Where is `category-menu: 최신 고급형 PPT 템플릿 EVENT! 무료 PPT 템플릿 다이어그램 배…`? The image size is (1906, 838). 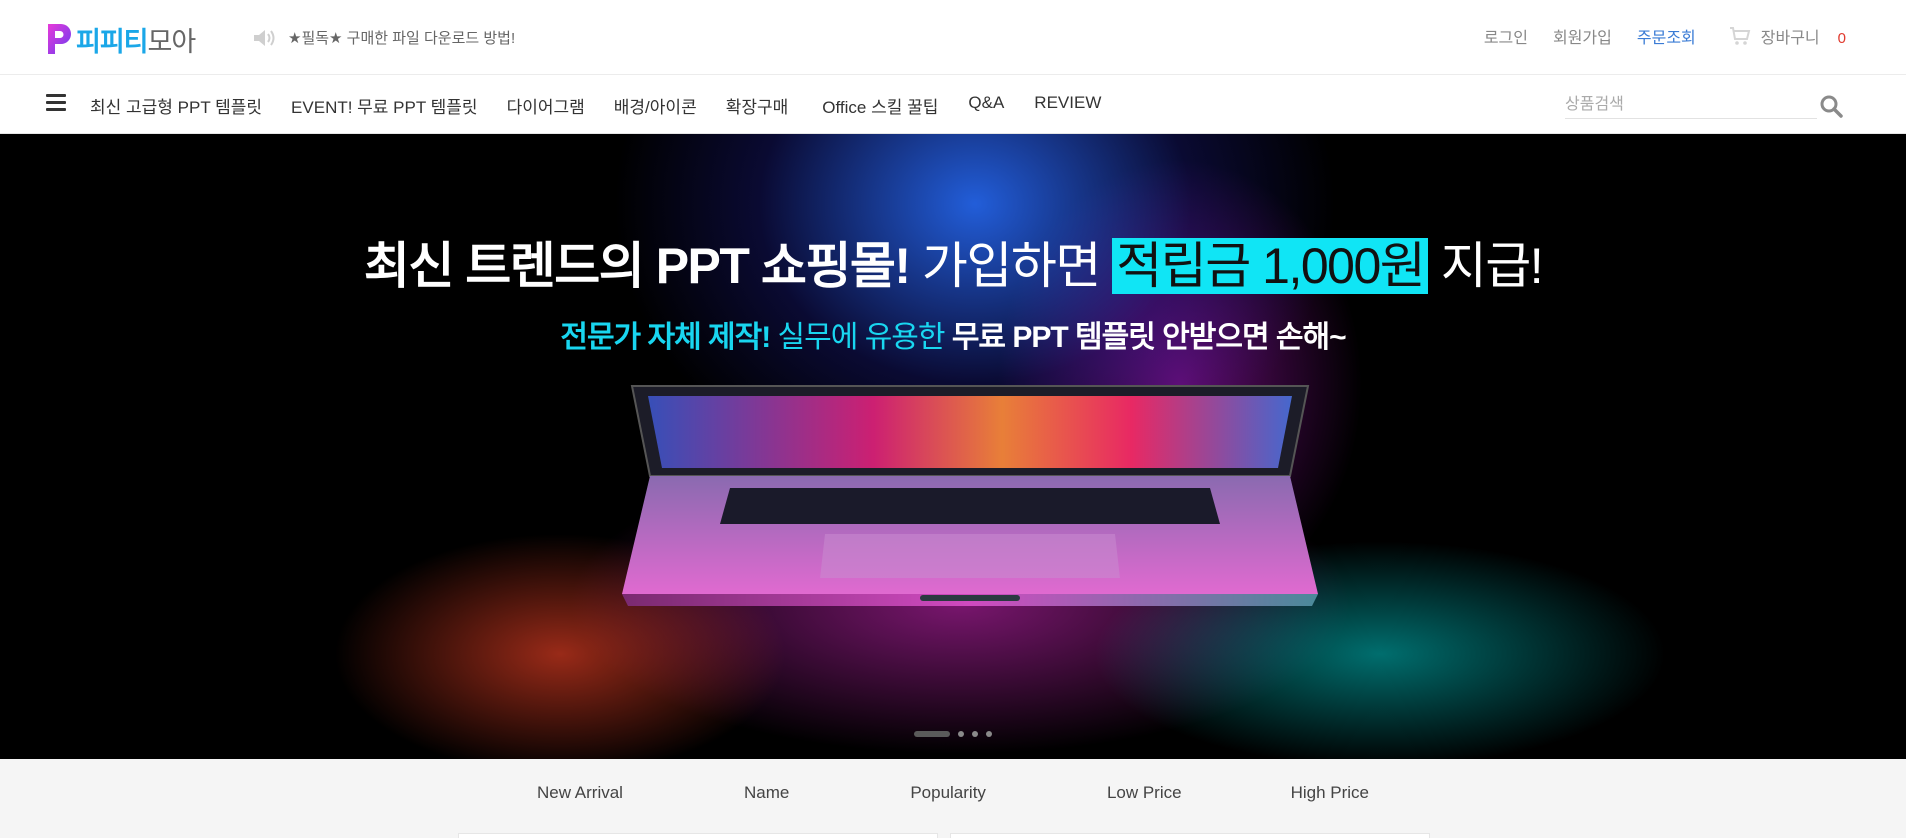
category-menu: 최신 고급형 PPT 템플릿 EVENT! 무료 PPT 템플릿 다이어그램 배… is located at coordinates (595, 105).